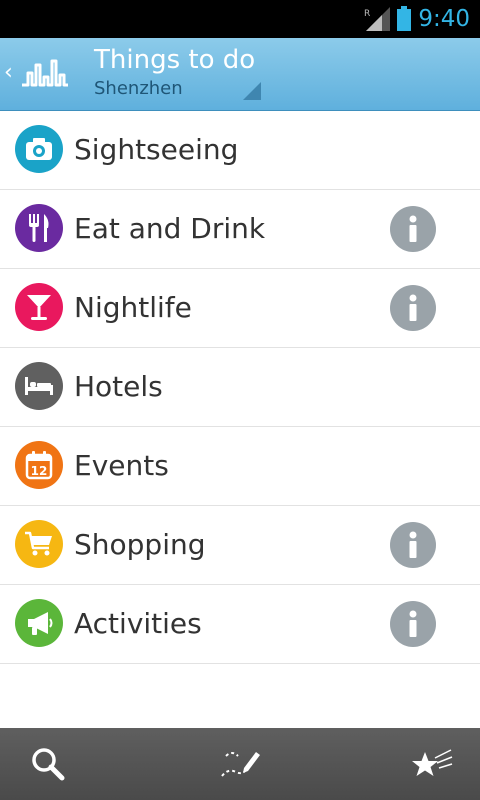 The image size is (480, 800). Describe the element at coordinates (39, 386) in the screenshot. I see `bed-icon` at that location.